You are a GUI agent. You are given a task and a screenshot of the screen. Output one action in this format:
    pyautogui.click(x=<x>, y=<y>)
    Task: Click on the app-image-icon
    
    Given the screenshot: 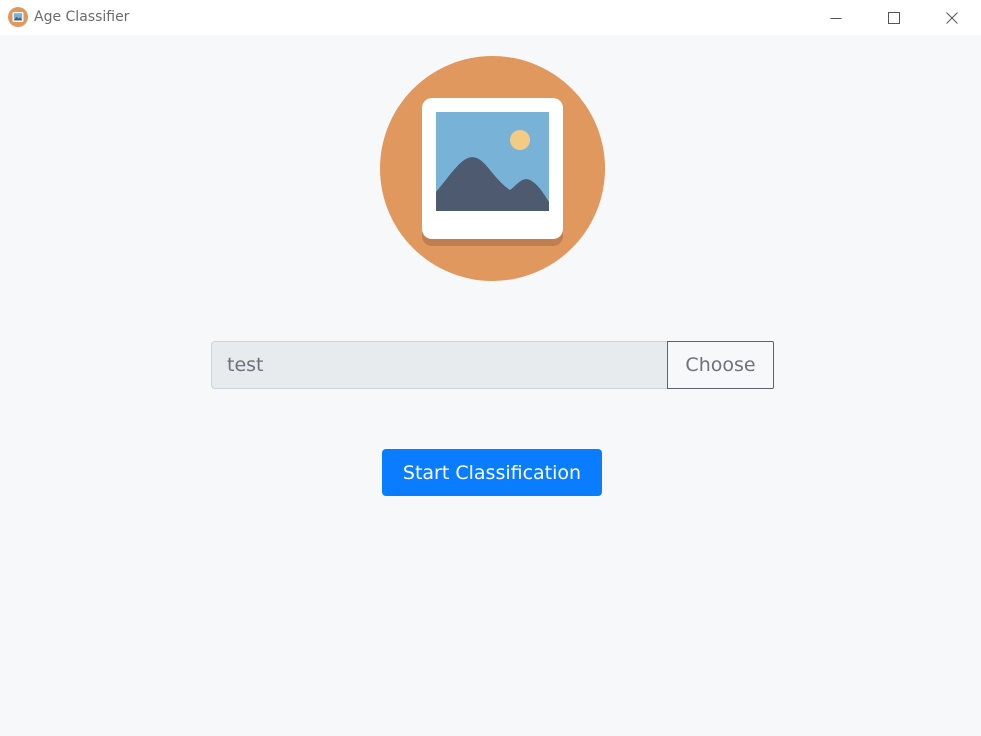 What is the action you would take?
    pyautogui.click(x=18, y=17)
    